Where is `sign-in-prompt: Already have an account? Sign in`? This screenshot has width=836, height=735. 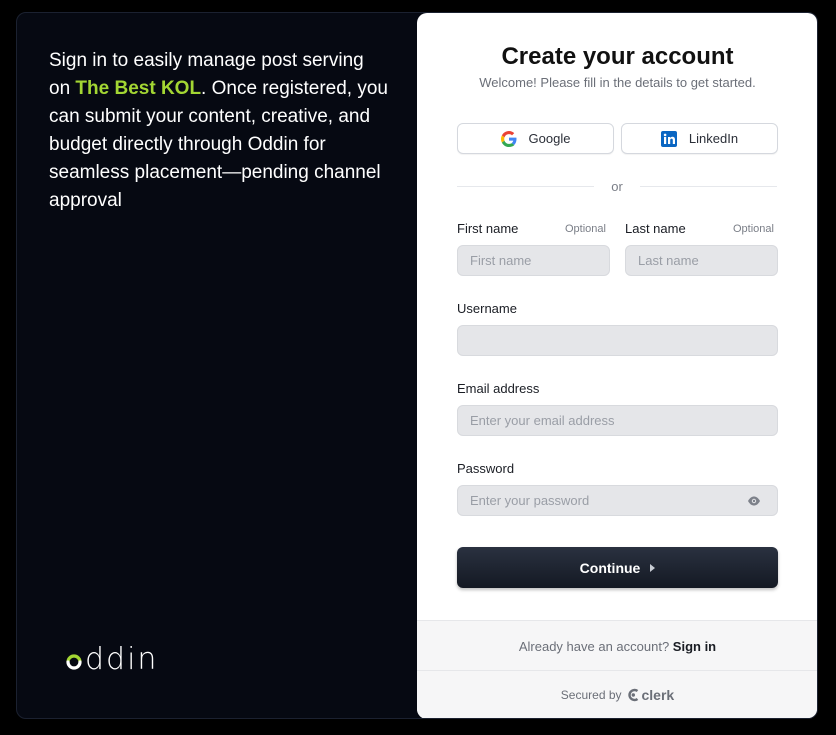
sign-in-prompt: Already have an account? Sign in is located at coordinates (617, 646).